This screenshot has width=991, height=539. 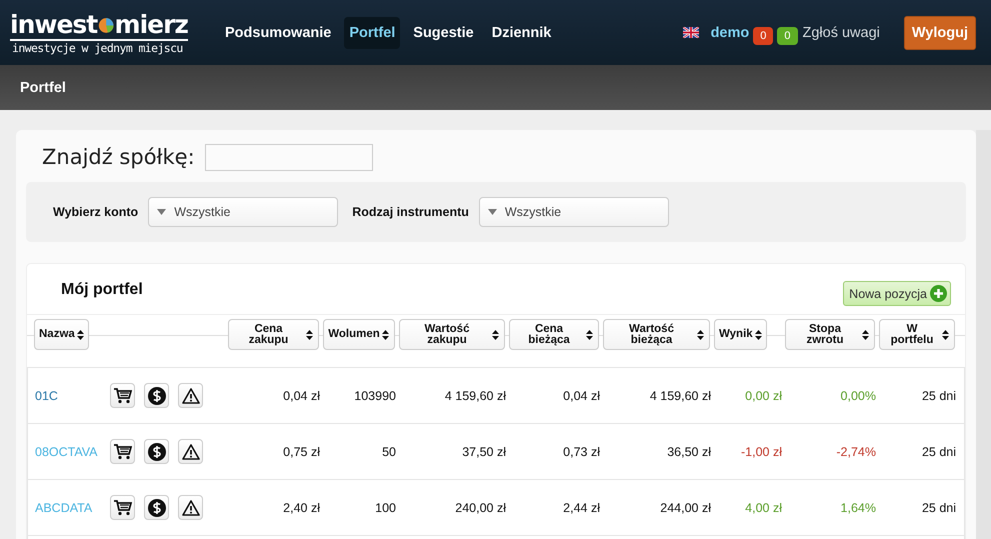 I want to click on page-title: Portfel, so click(x=43, y=88).